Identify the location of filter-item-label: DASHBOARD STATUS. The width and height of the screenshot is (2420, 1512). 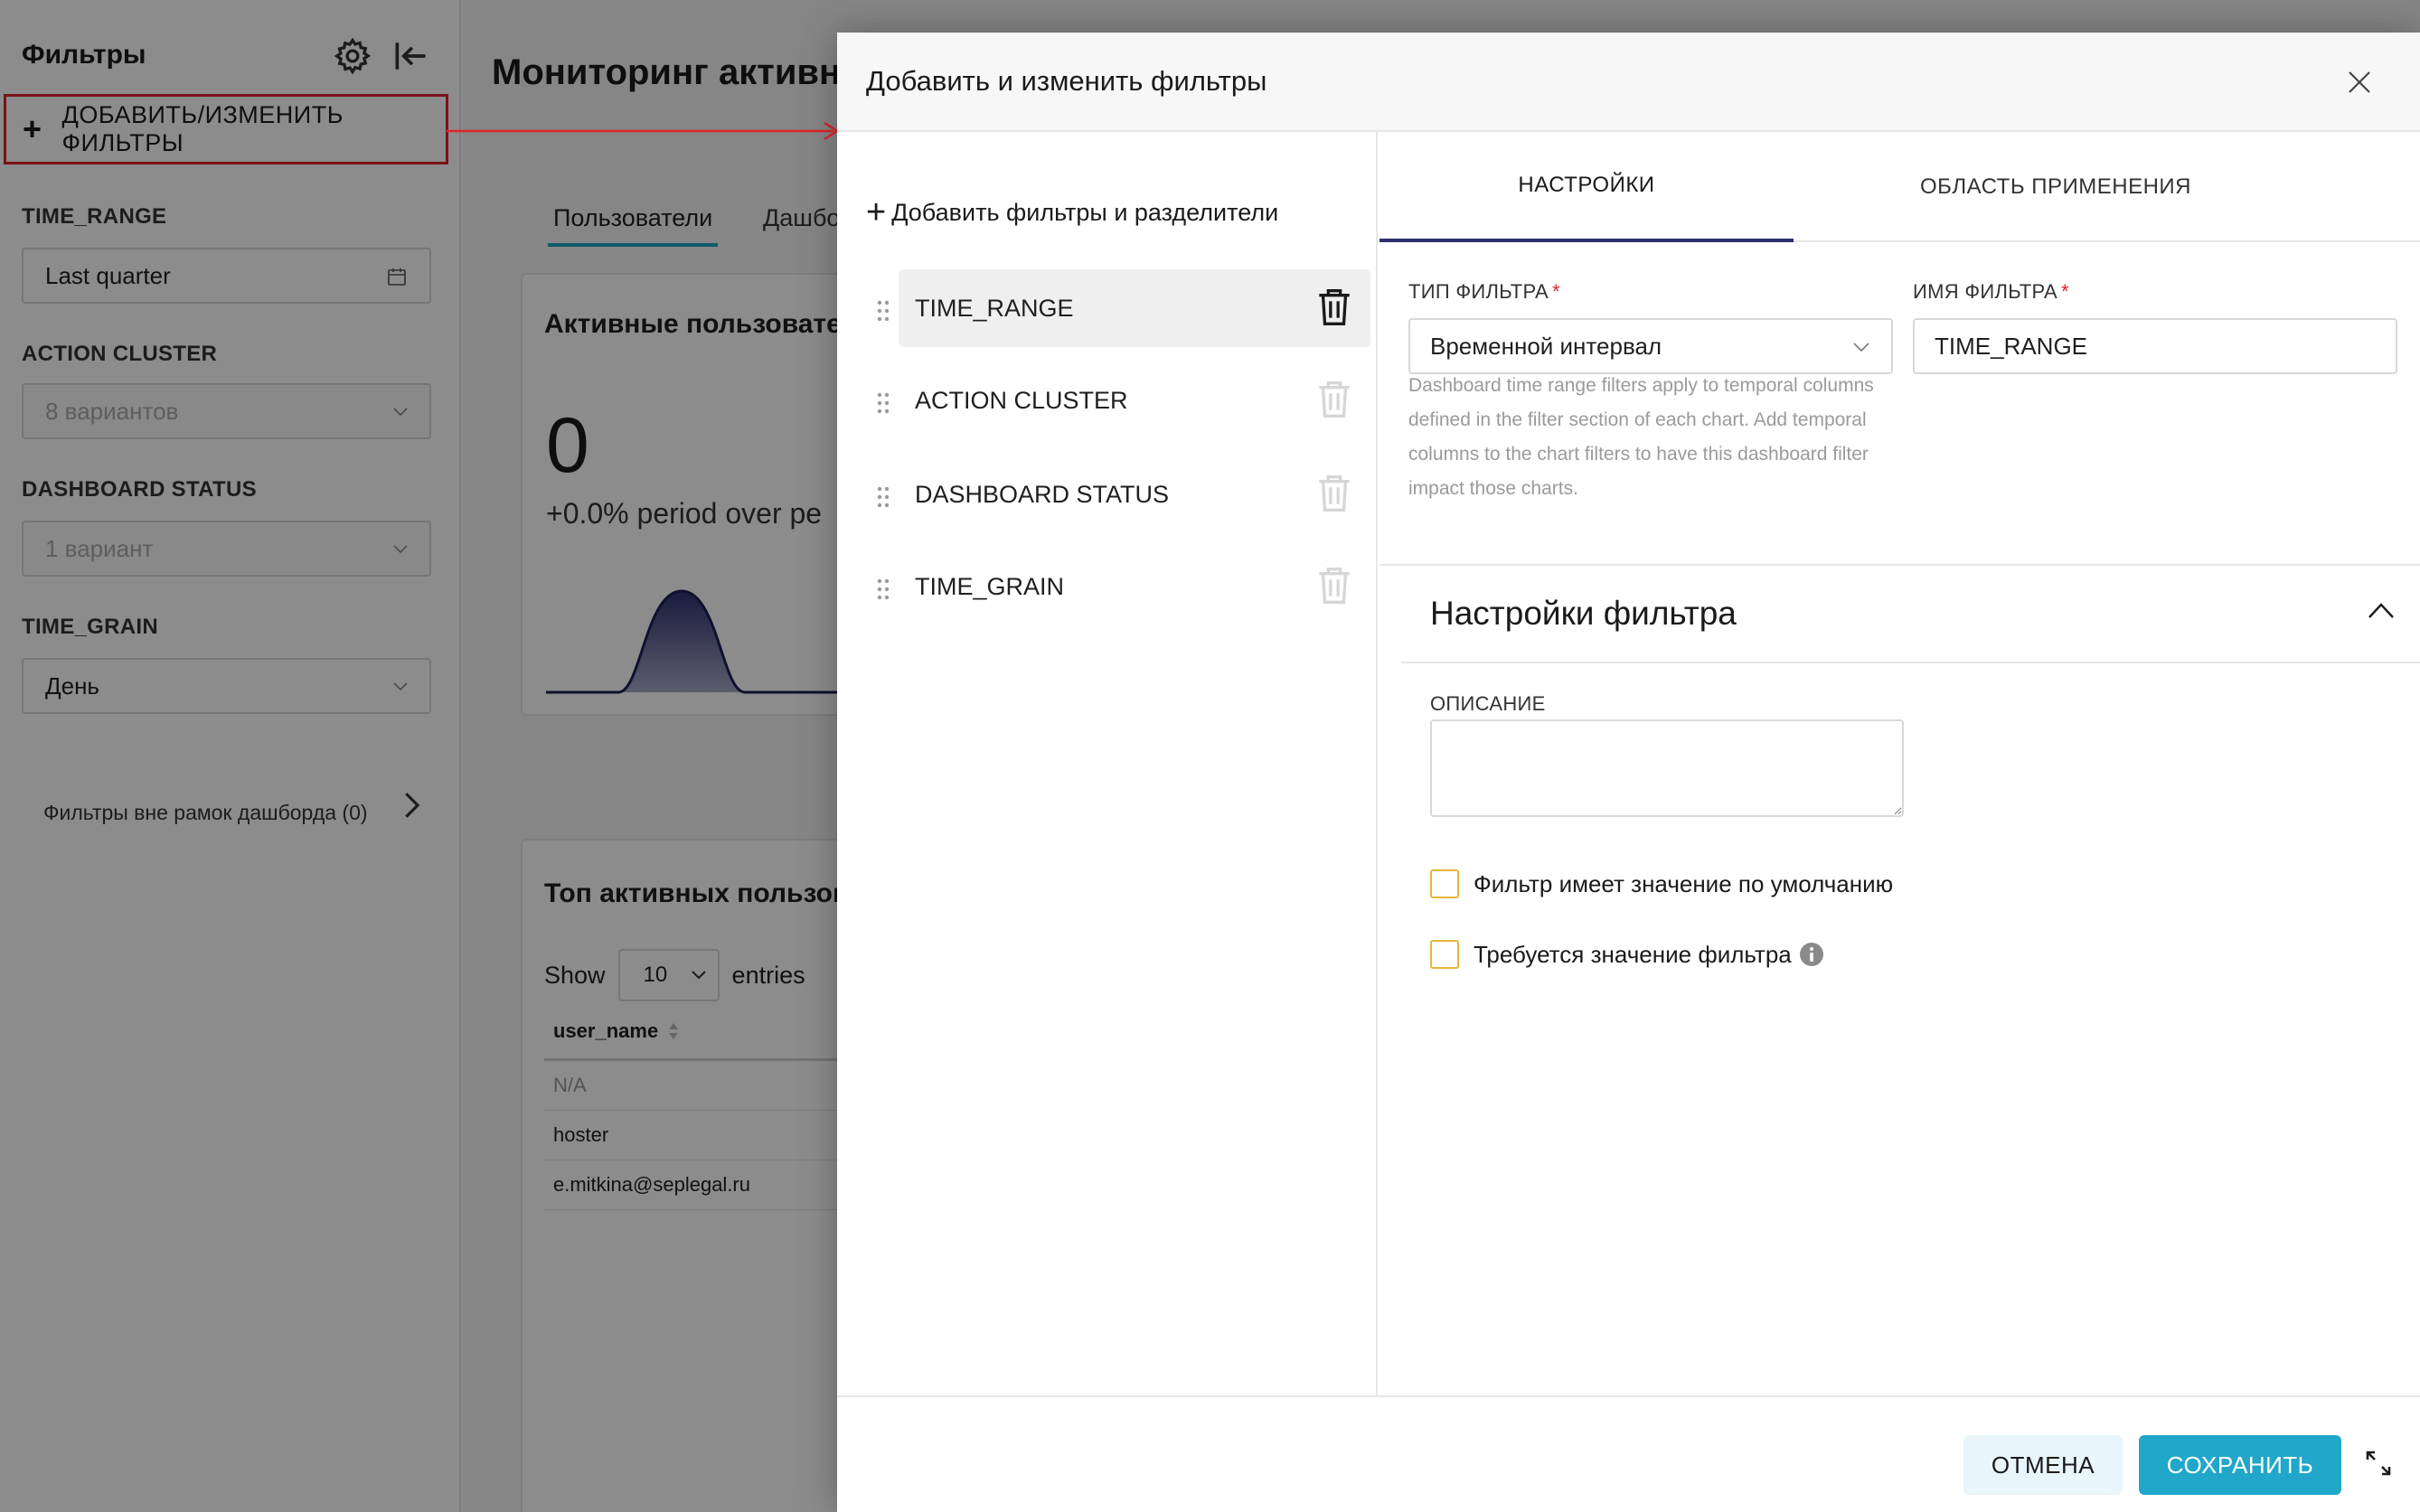
(1042, 494).